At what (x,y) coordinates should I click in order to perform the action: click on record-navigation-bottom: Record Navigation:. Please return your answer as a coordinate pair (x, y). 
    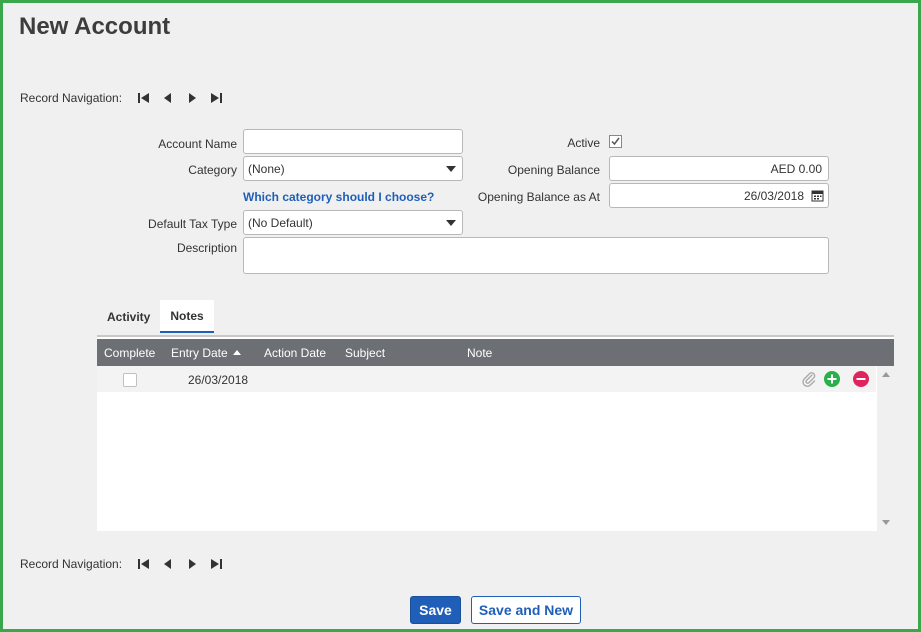
    Looking at the image, I should click on (124, 564).